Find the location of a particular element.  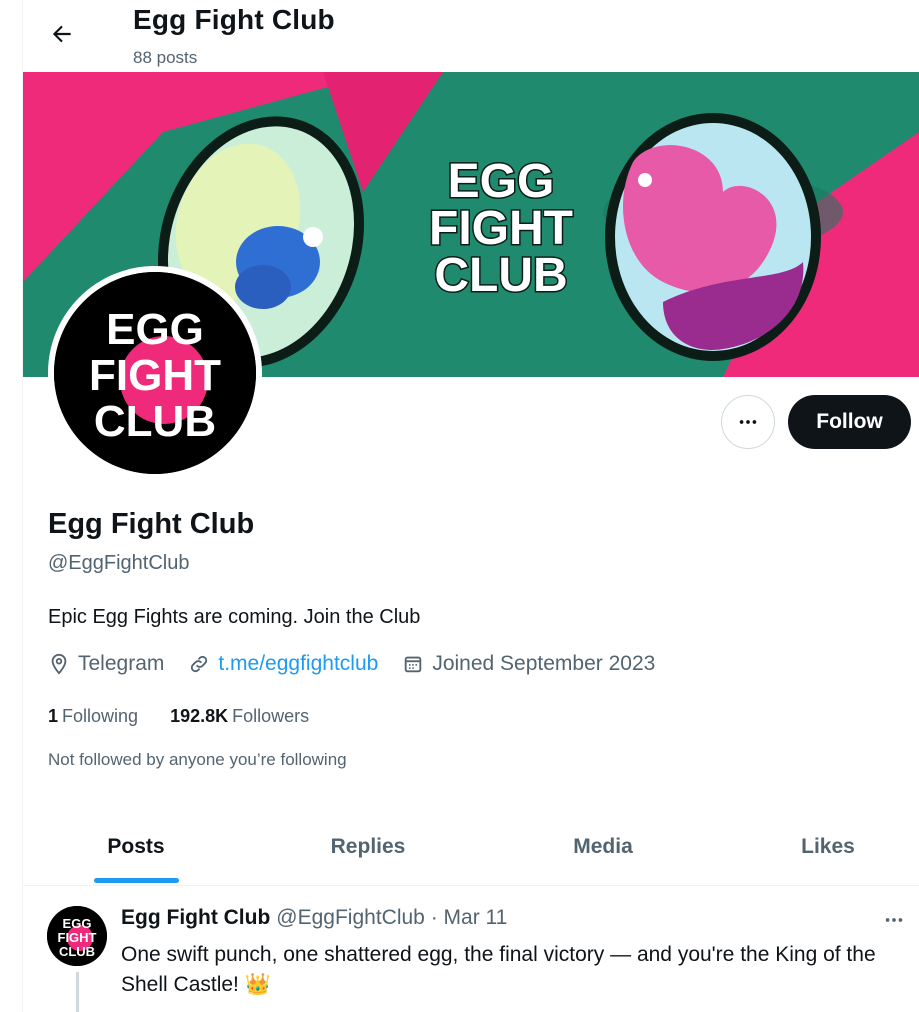

post-avatar-logo: EGG FIGHT CLUB is located at coordinates (77, 936).